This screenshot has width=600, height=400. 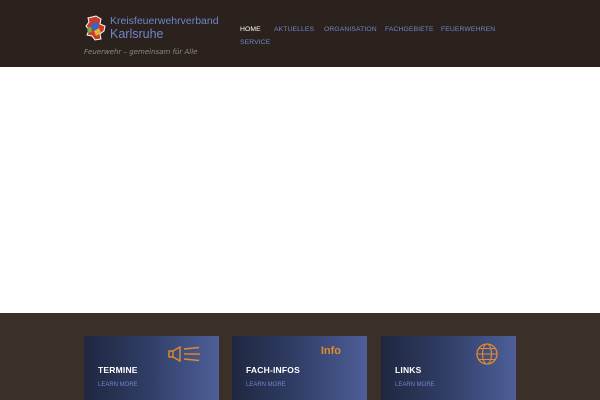 What do you see at coordinates (151, 368) in the screenshot?
I see `card-termine: TERMINE LEARN MORE` at bounding box center [151, 368].